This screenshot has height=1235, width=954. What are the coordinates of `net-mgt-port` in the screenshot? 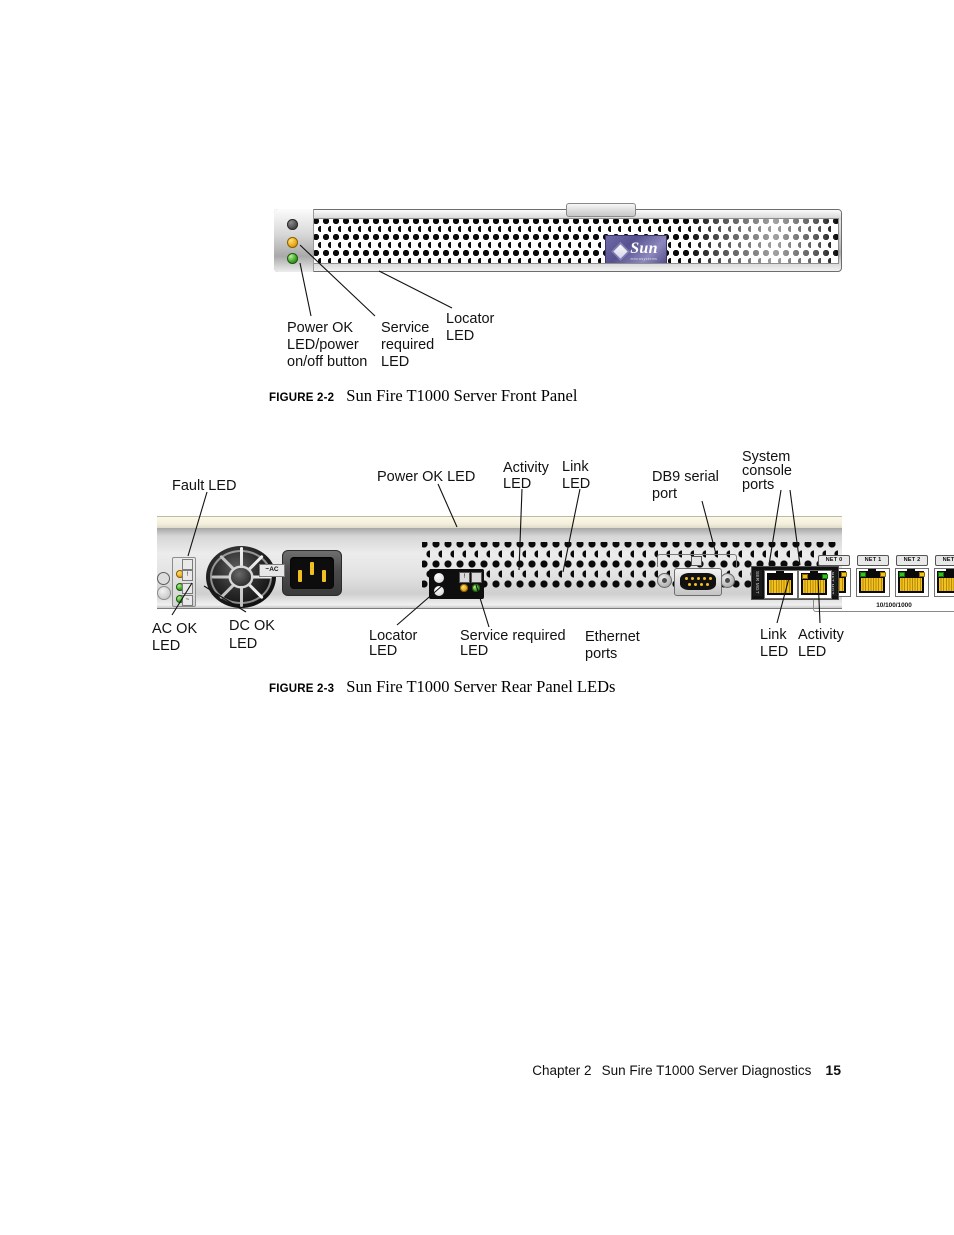 It's located at (815, 584).